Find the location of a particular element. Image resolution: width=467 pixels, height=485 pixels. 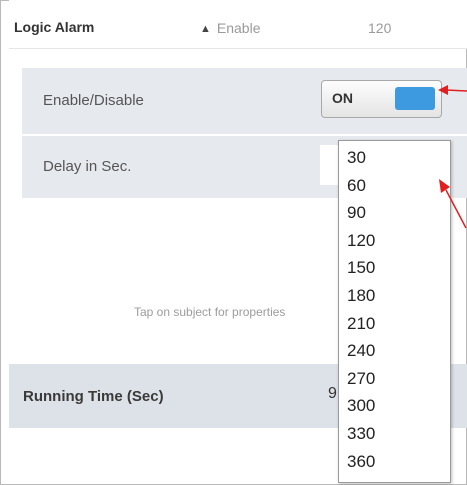

dropdown-option: 150 is located at coordinates (394, 268).